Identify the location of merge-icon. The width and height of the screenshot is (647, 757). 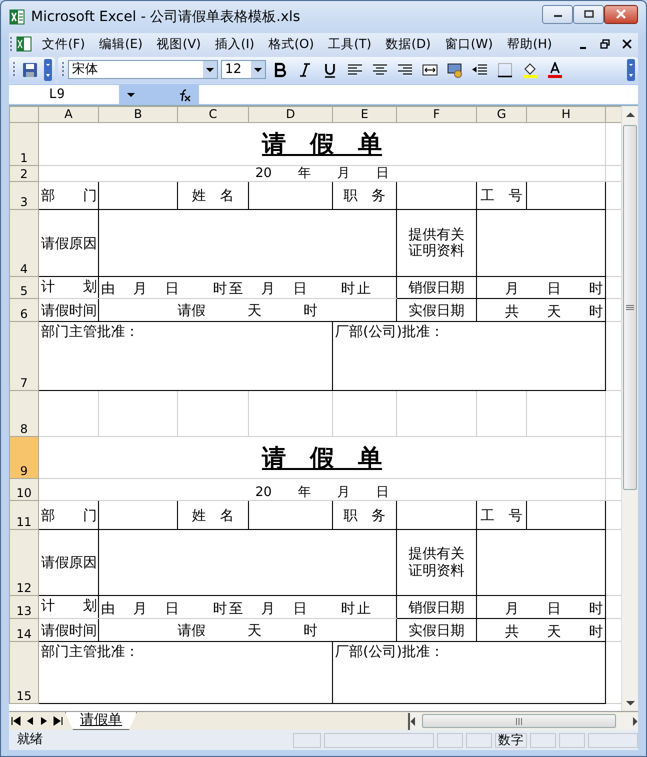
(430, 70).